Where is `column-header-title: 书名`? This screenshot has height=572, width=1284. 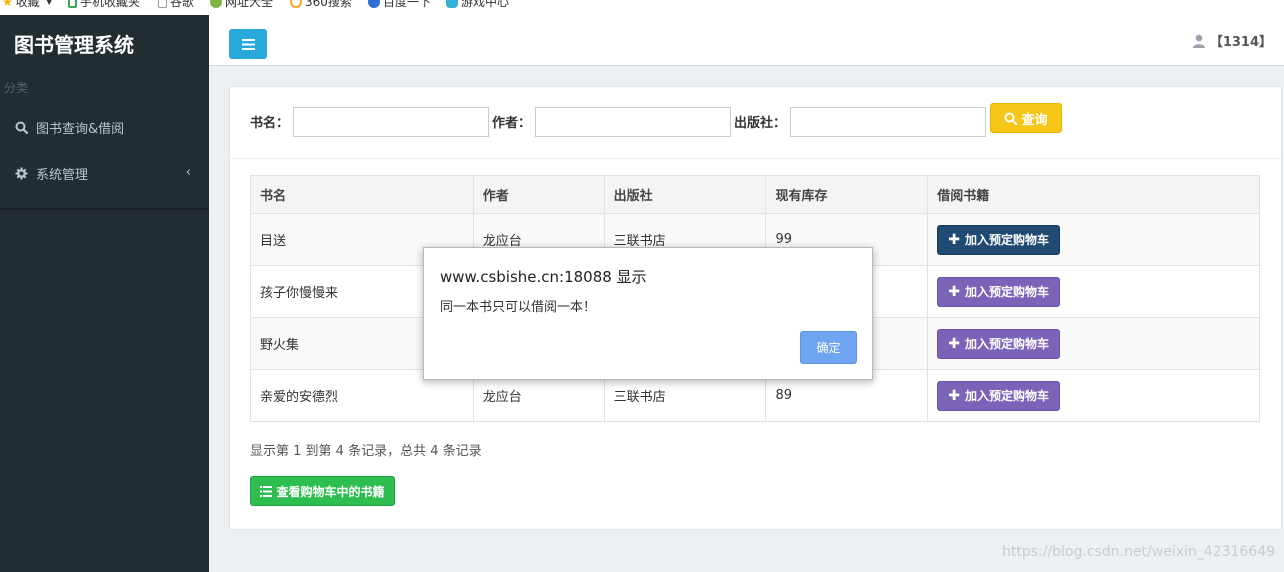 column-header-title: 书名 is located at coordinates (362, 194).